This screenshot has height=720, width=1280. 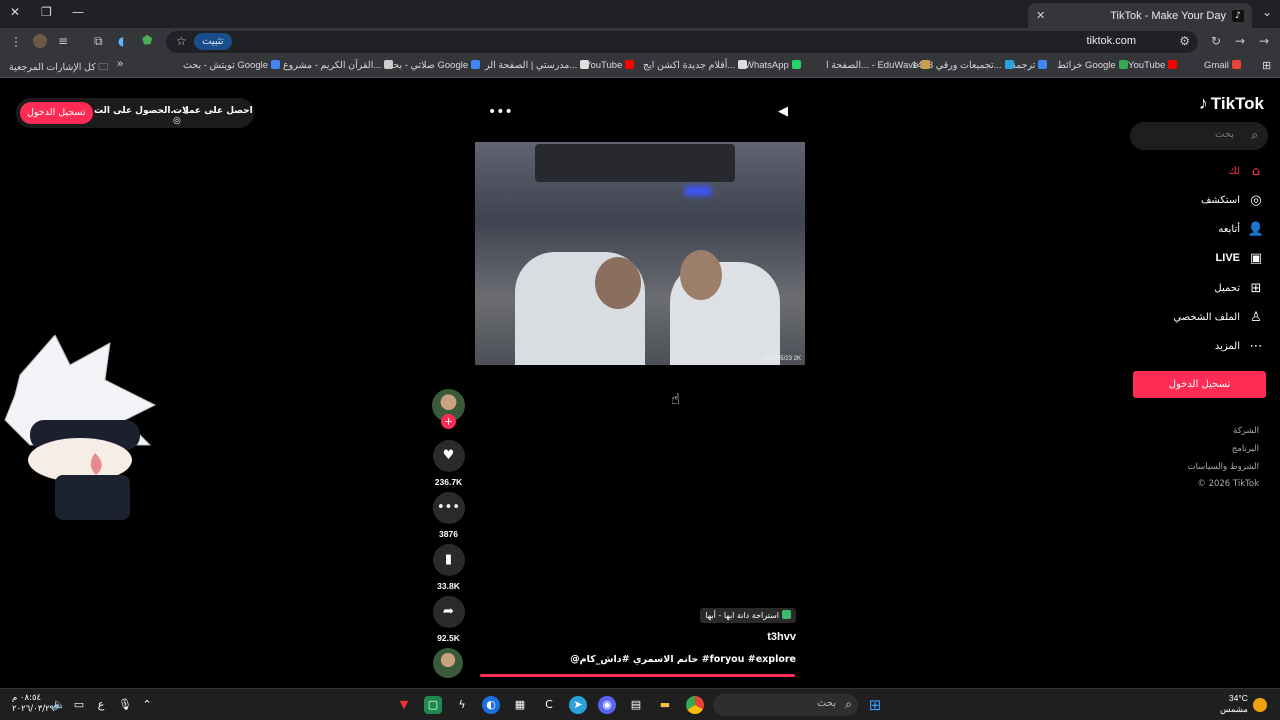 I want to click on sidebar-item-following: 👤 أتابعه, so click(x=1241, y=229).